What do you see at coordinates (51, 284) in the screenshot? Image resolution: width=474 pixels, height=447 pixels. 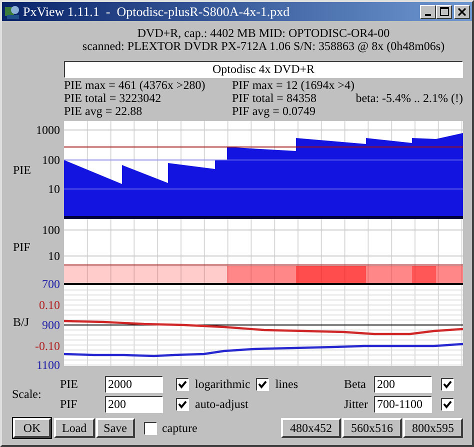 I see `axis-tick-label: 700` at bounding box center [51, 284].